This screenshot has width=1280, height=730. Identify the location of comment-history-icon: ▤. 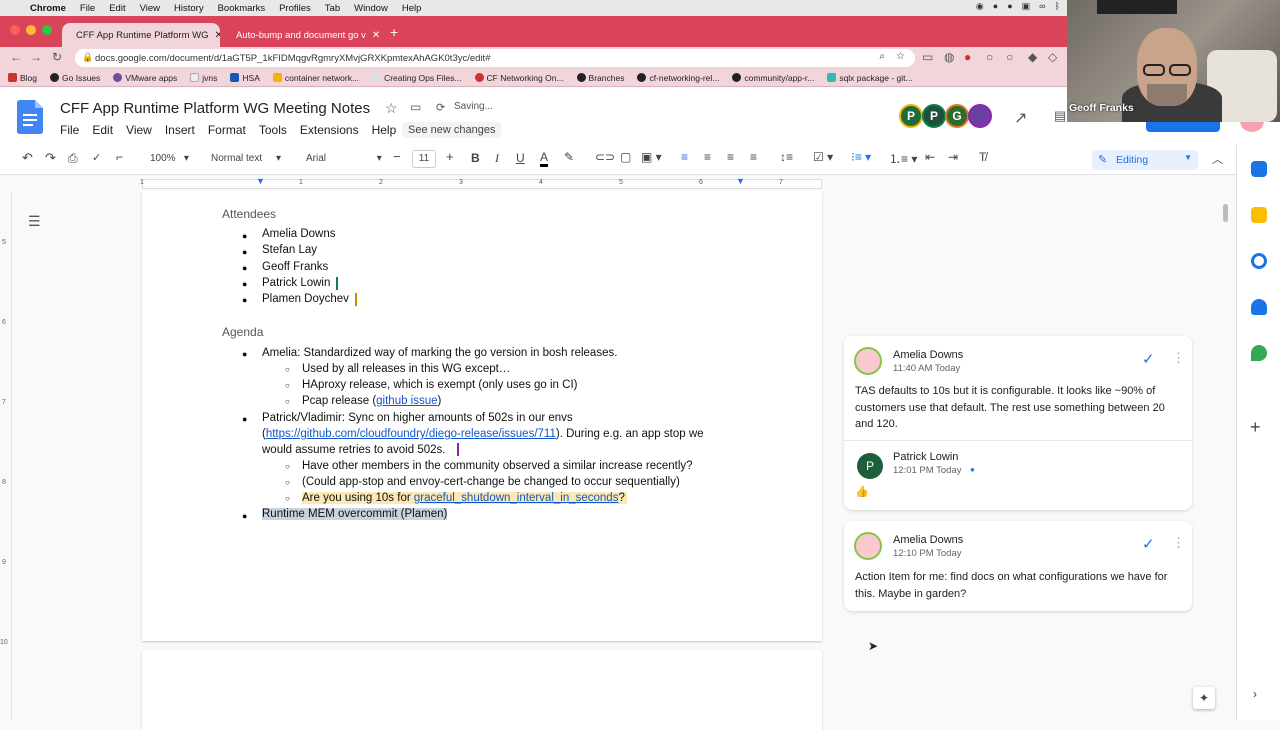
(1060, 116).